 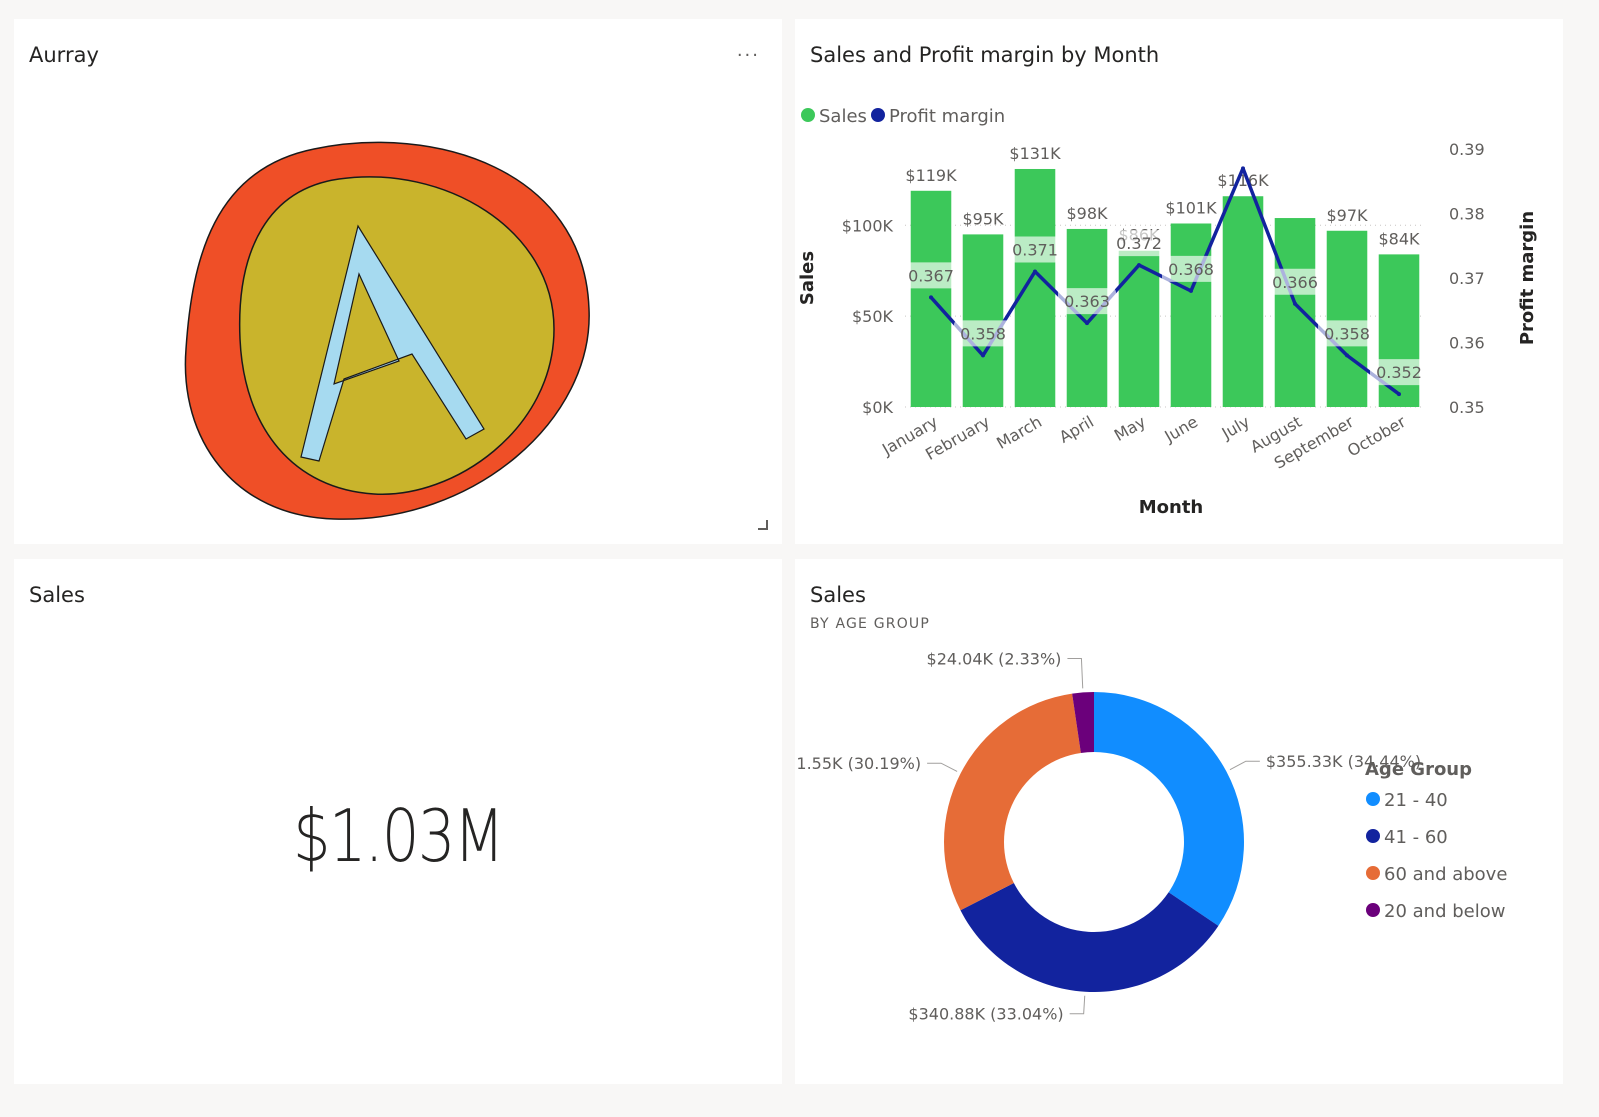 What do you see at coordinates (1444, 911) in the screenshot?
I see `legend-label: 20 and below` at bounding box center [1444, 911].